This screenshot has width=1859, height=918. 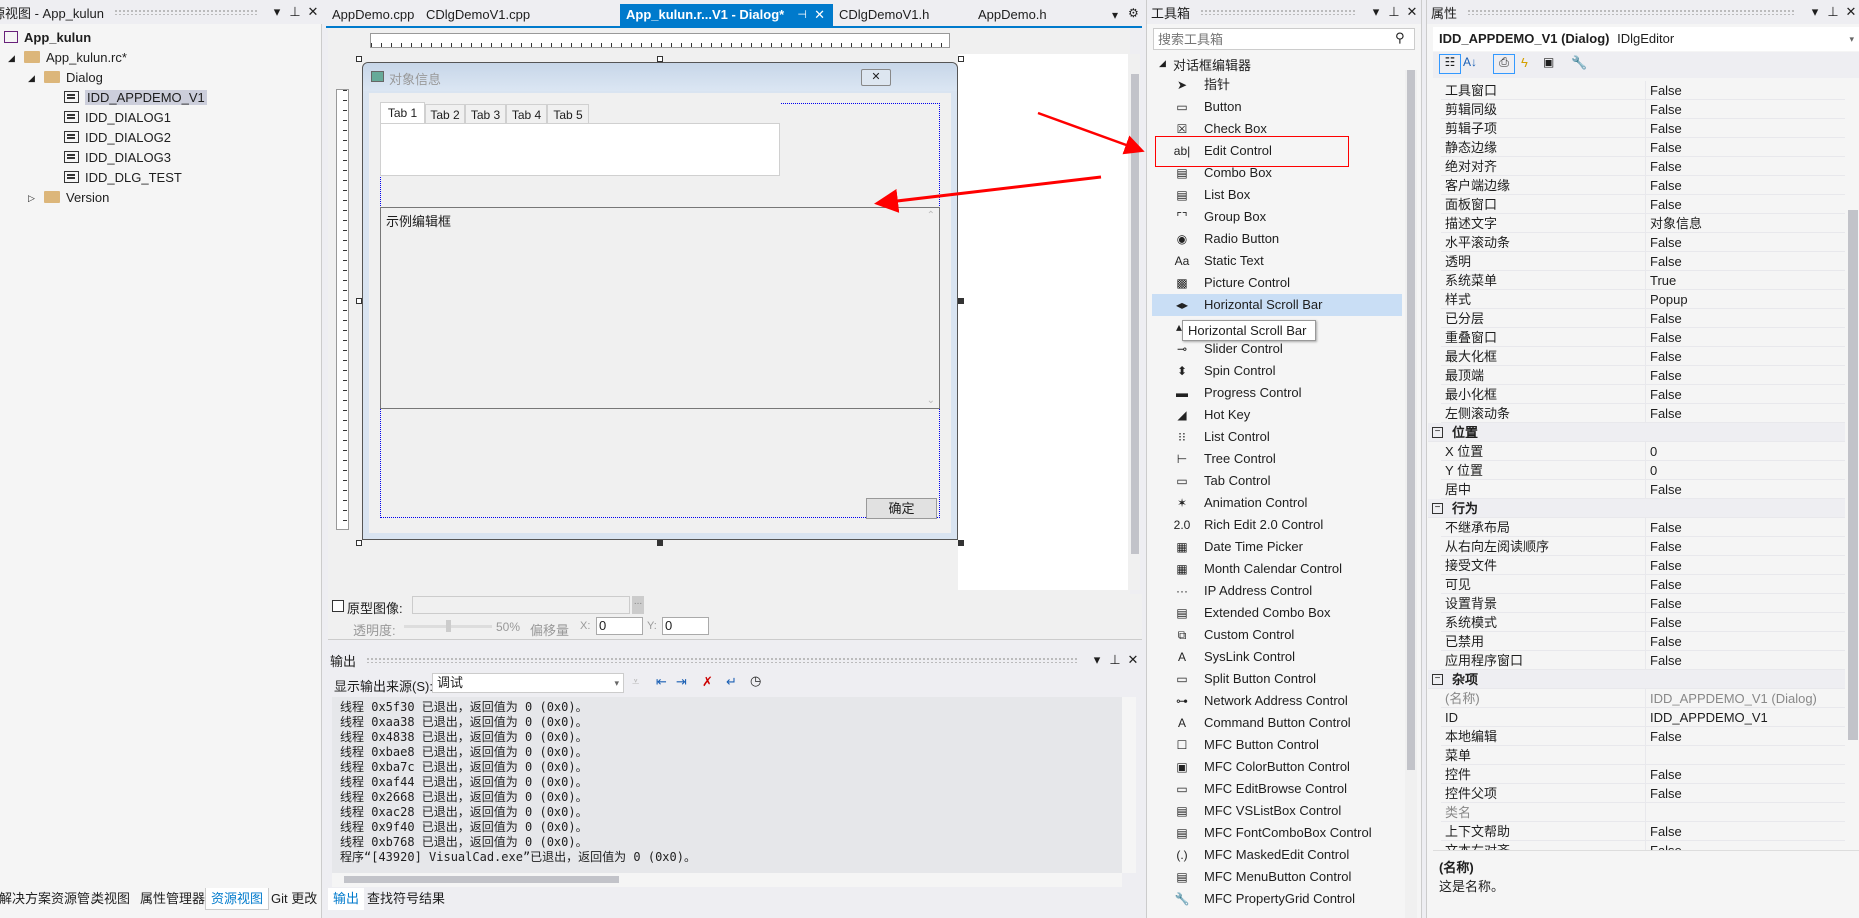 I want to click on toolbox-item: ⊶ Network Address Control, so click(x=1277, y=701).